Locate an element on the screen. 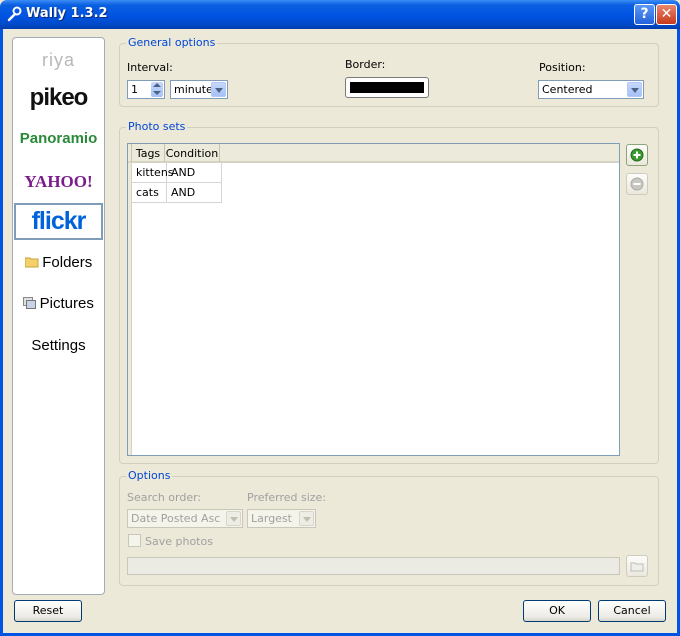 The height and width of the screenshot is (636, 680). position-select: Centered is located at coordinates (591, 89).